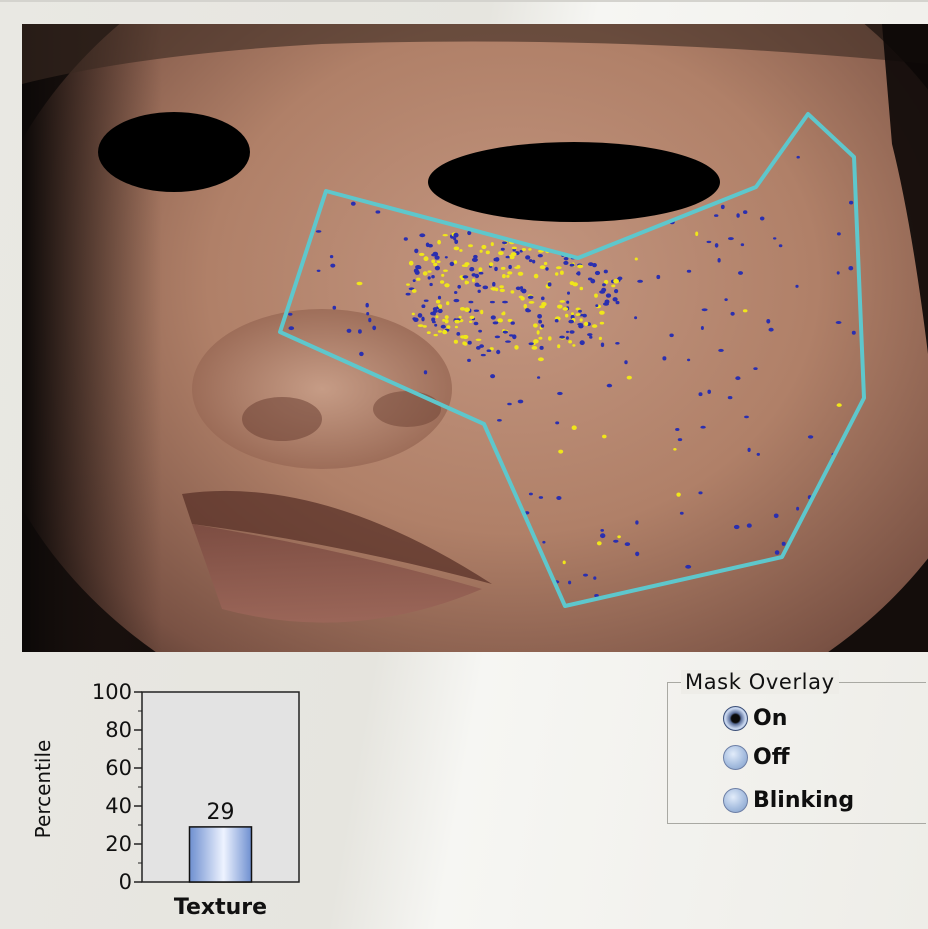 This screenshot has width=928, height=929. I want to click on radio-mask-blinking: Blinking, so click(788, 800).